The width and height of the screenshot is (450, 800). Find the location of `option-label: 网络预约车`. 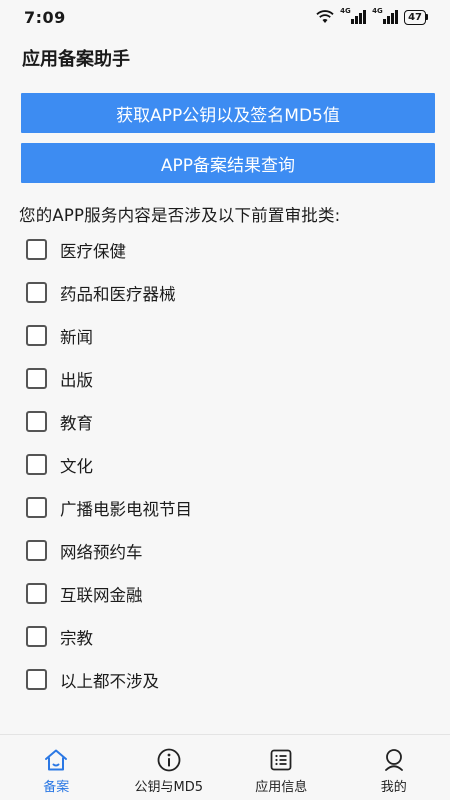

option-label: 网络预约车 is located at coordinates (101, 552).